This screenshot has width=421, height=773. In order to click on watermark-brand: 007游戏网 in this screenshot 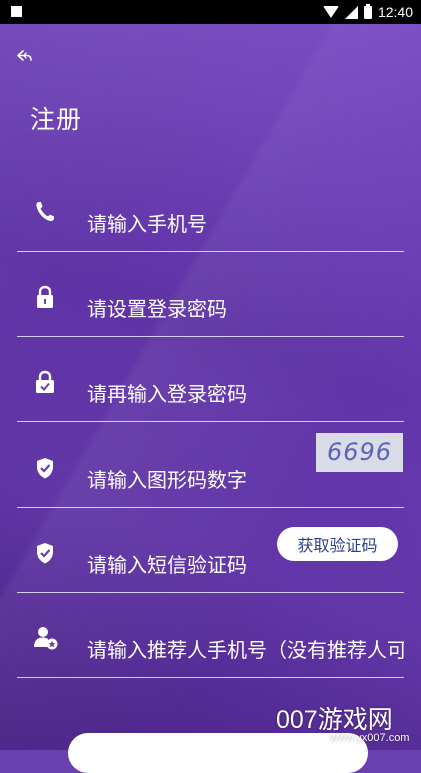, I will do `click(334, 720)`.